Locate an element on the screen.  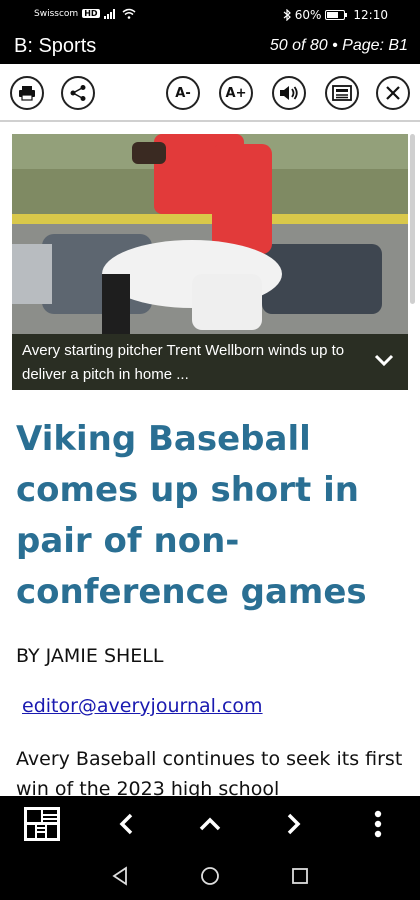
battery-icon is located at coordinates (336, 15).